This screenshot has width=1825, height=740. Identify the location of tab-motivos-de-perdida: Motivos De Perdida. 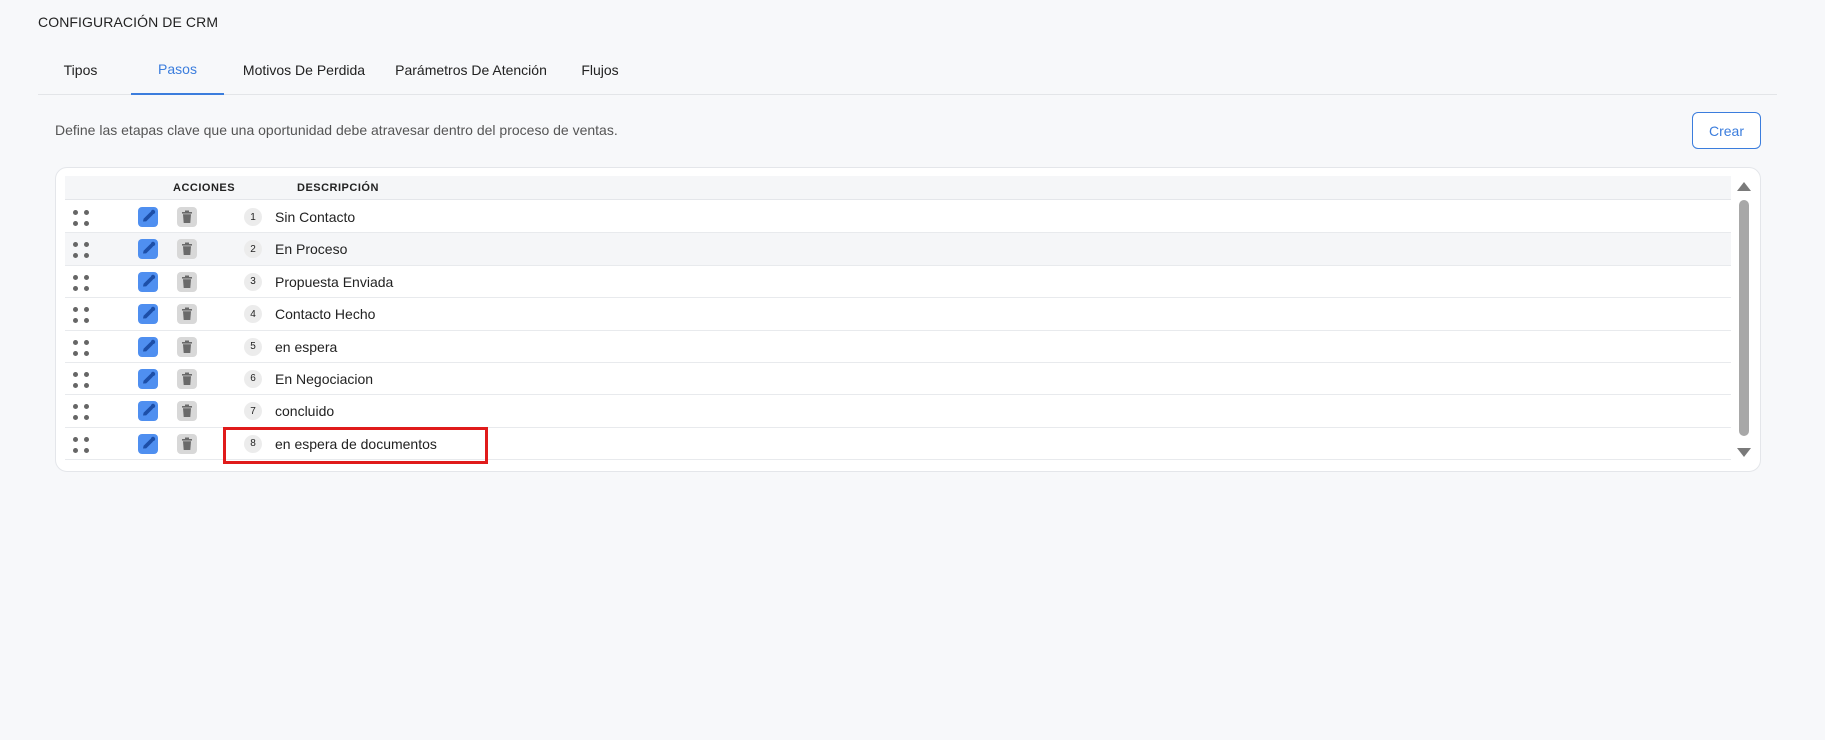
(304, 71).